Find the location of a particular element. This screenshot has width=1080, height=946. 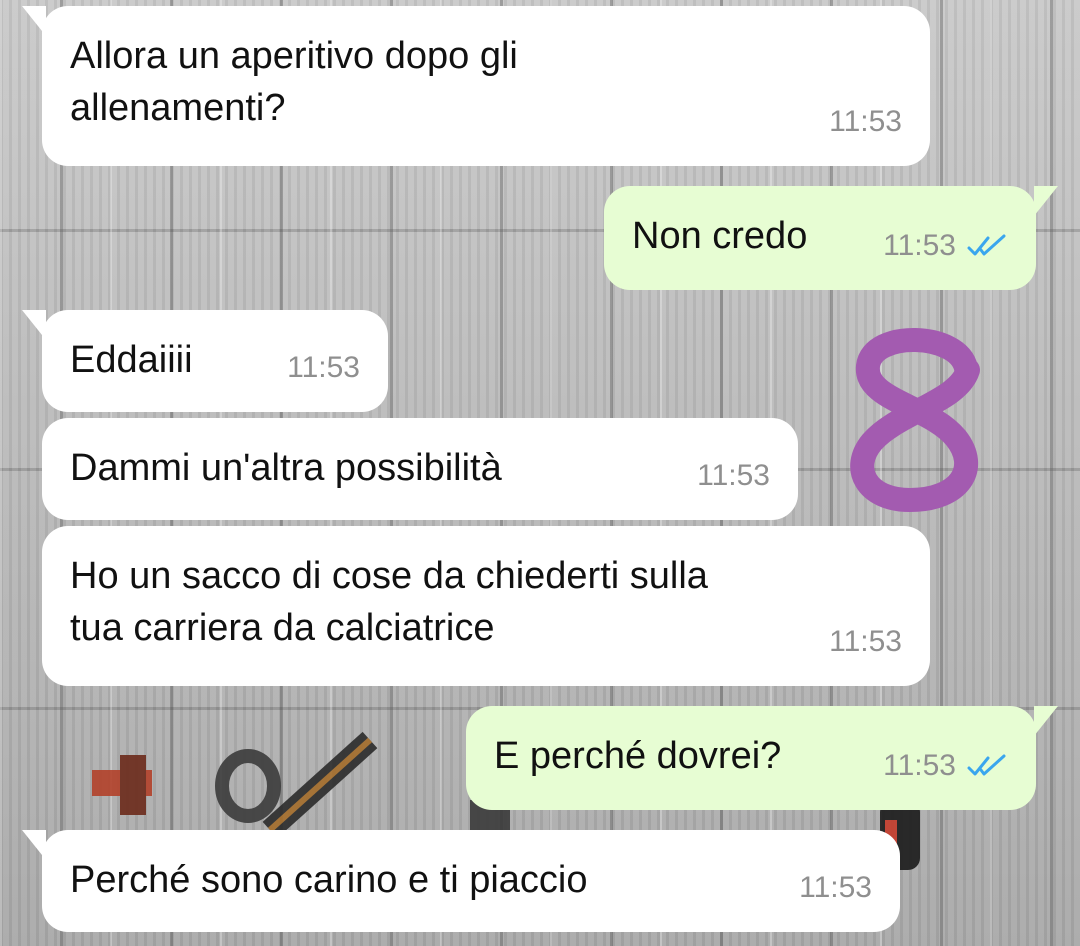

message-text: Perché sono carino e ti piaccio is located at coordinates (329, 880).